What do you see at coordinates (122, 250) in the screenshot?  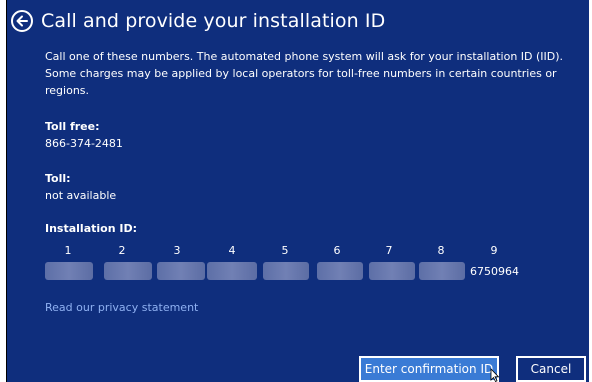 I see `group-number: 2` at bounding box center [122, 250].